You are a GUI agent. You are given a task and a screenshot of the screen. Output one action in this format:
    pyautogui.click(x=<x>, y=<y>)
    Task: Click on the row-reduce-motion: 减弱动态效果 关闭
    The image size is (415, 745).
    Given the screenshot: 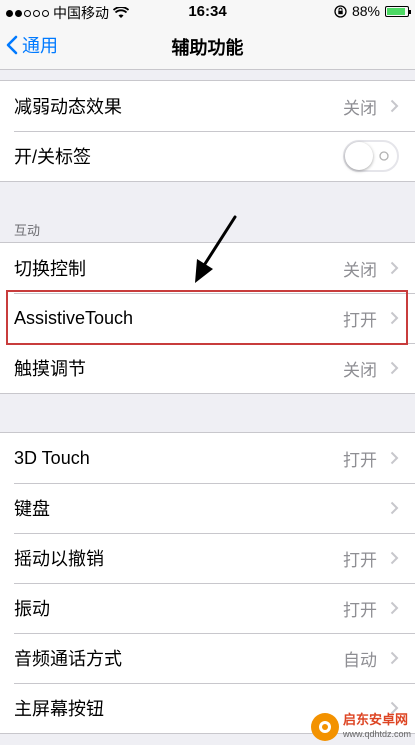 What is the action you would take?
    pyautogui.click(x=207, y=106)
    